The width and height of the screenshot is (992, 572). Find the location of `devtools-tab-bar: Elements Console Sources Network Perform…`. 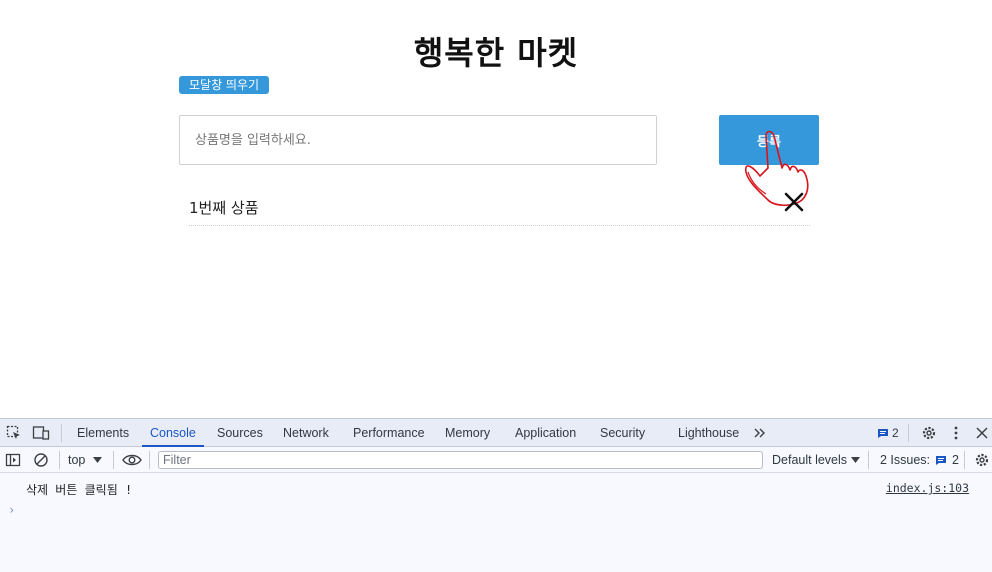

devtools-tab-bar: Elements Console Sources Network Perform… is located at coordinates (496, 433).